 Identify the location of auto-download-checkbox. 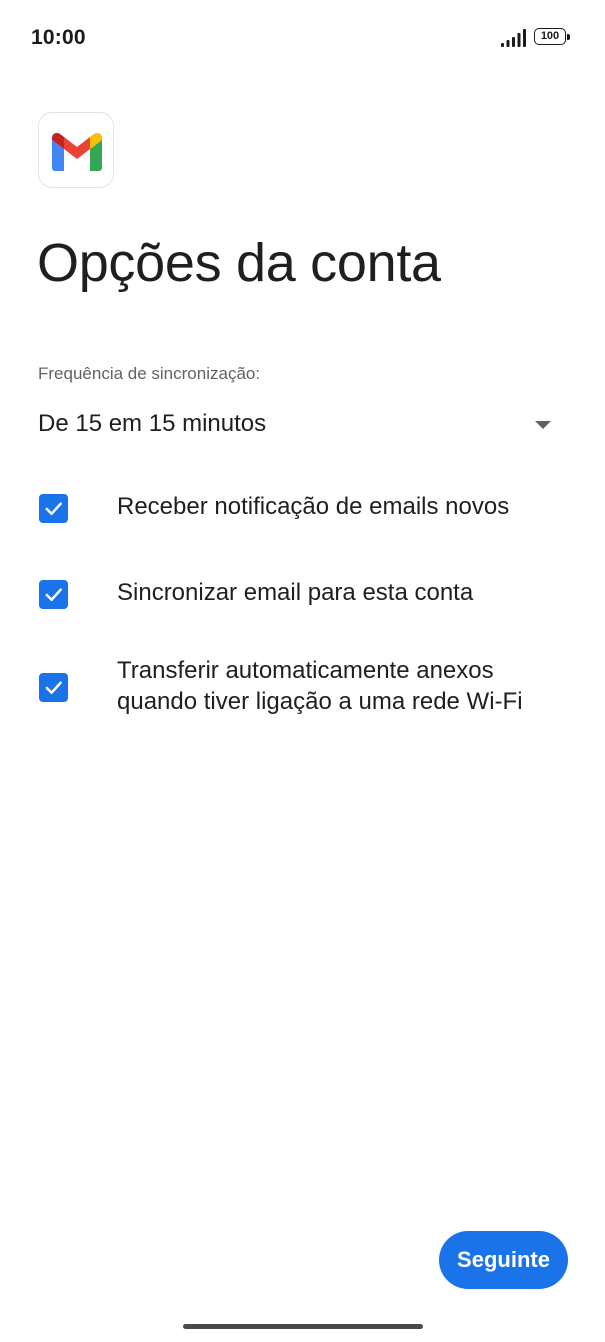
(53, 687).